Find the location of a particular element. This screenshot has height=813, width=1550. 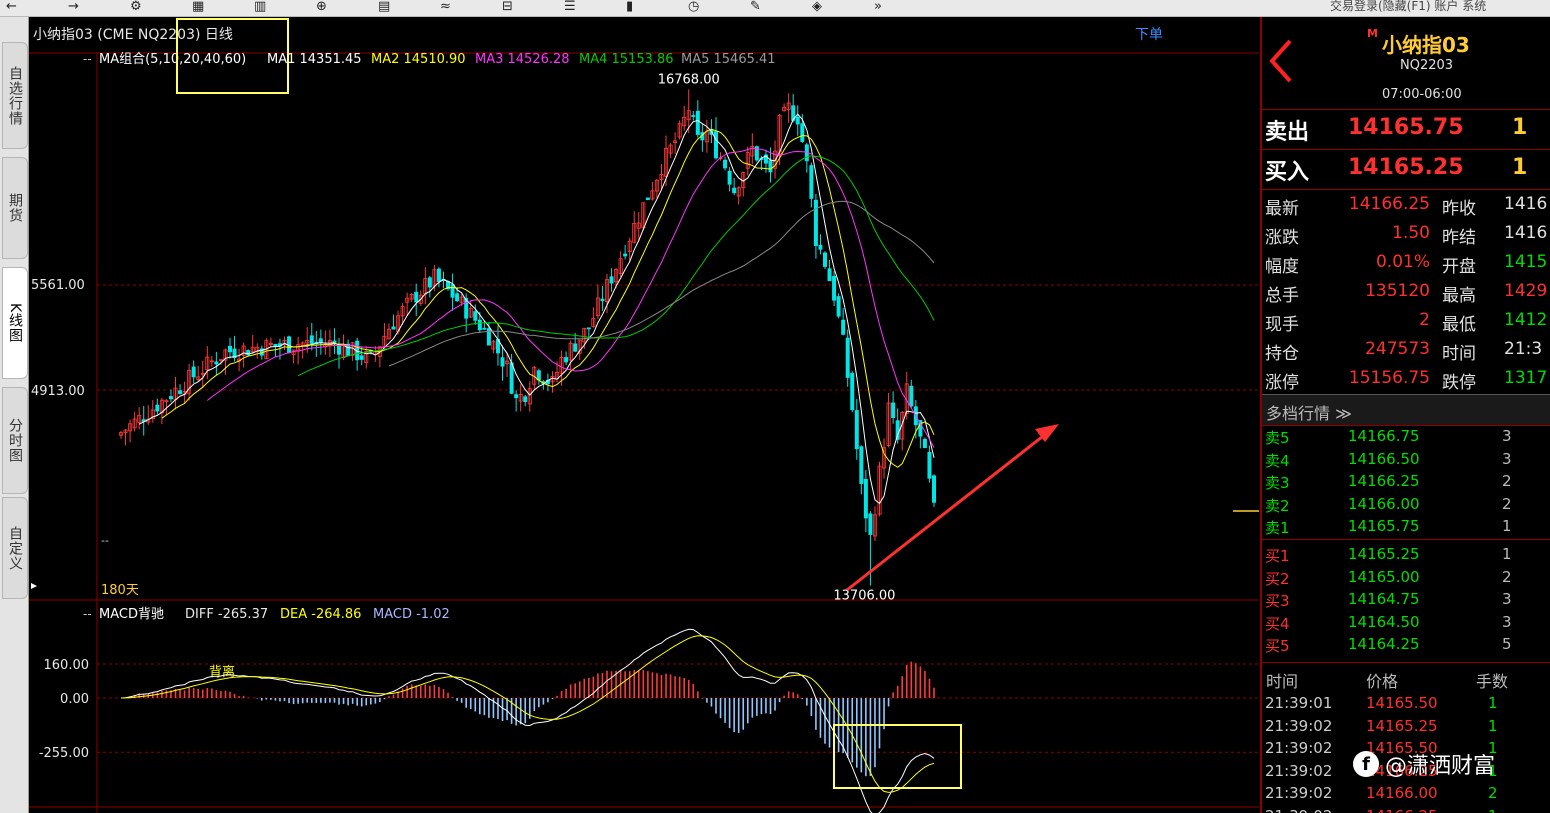

price-tick-label: 4913.00 is located at coordinates (58, 391).